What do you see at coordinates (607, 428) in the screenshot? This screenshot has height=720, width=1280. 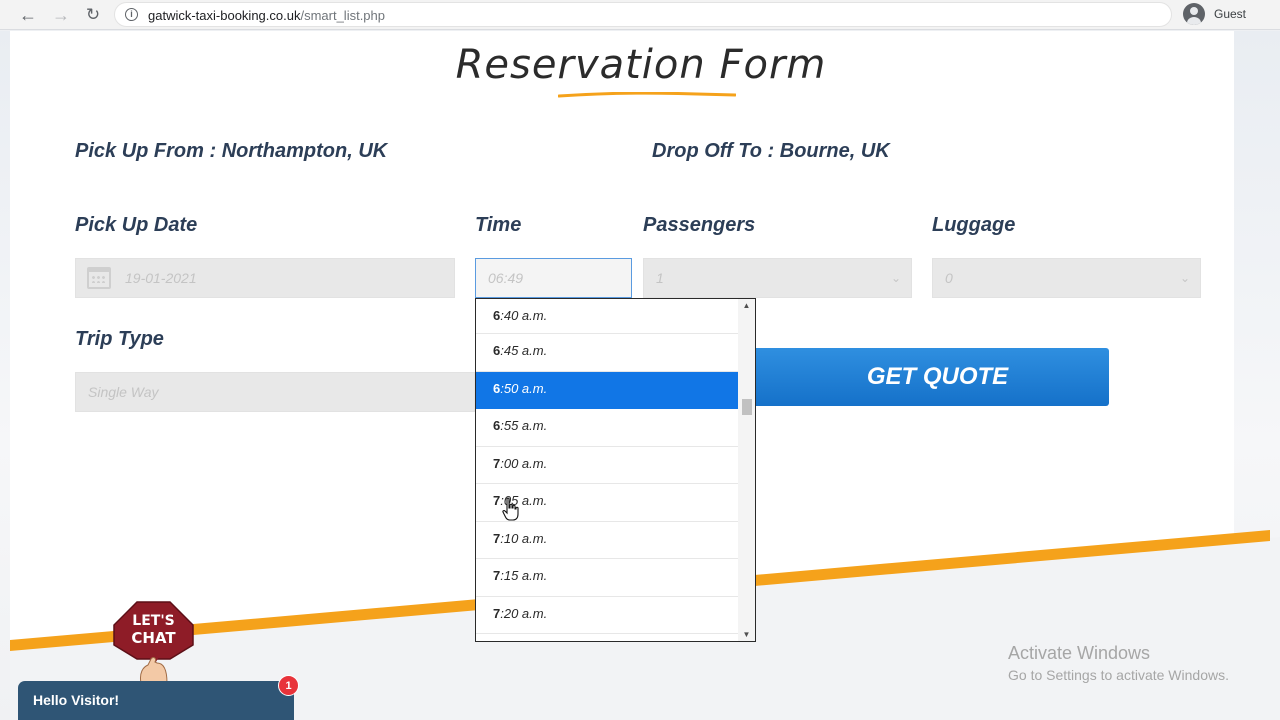 I see `time-option: 6:55 a.m.` at bounding box center [607, 428].